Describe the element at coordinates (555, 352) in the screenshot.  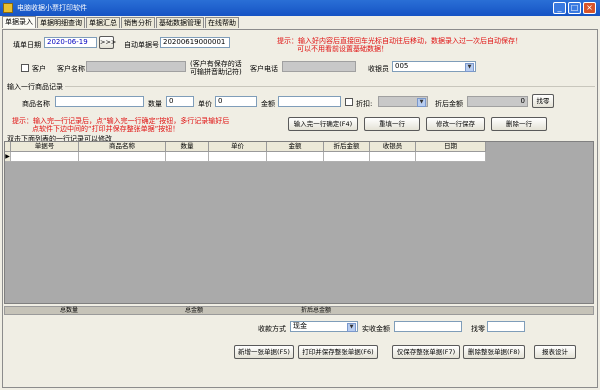
I see `report-design-button: 报表设计` at that location.